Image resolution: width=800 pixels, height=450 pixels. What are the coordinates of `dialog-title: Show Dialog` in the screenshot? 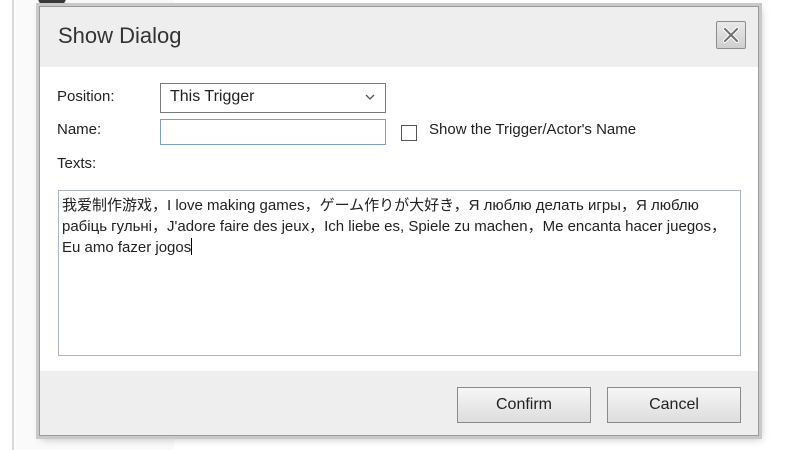 It's located at (120, 35).